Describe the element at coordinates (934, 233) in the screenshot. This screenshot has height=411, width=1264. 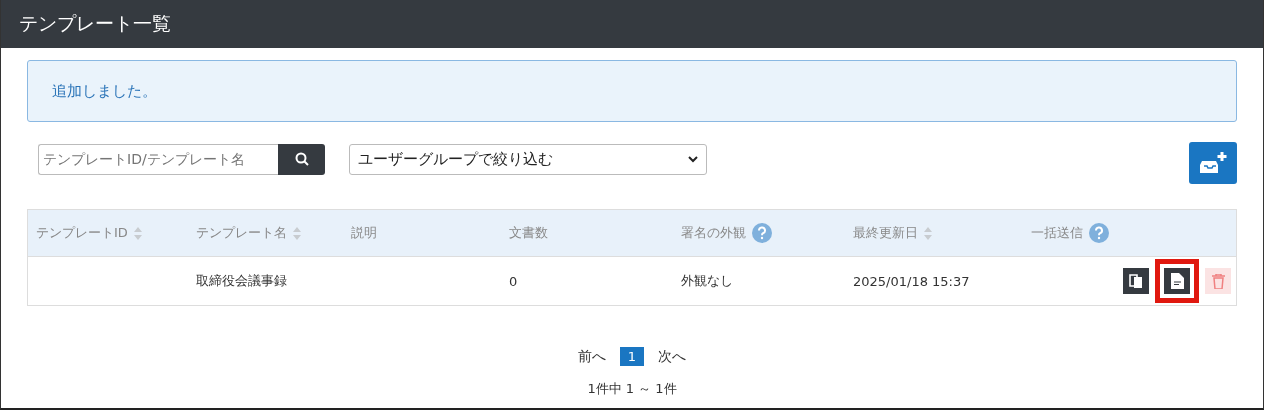
I see `column-header: 最終更新日` at that location.